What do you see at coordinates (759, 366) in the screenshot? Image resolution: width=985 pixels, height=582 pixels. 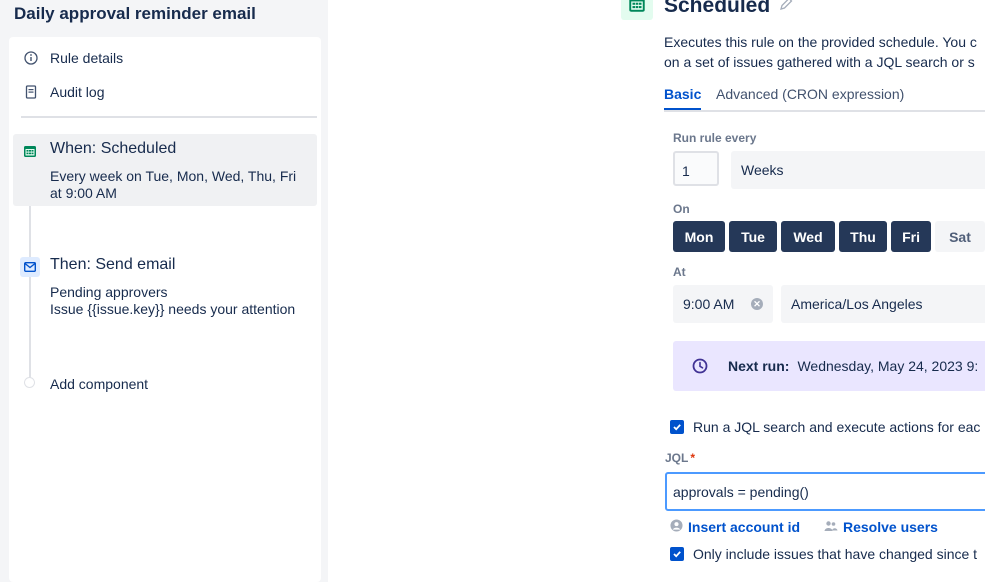 I see `next-run-label: Next run:` at bounding box center [759, 366].